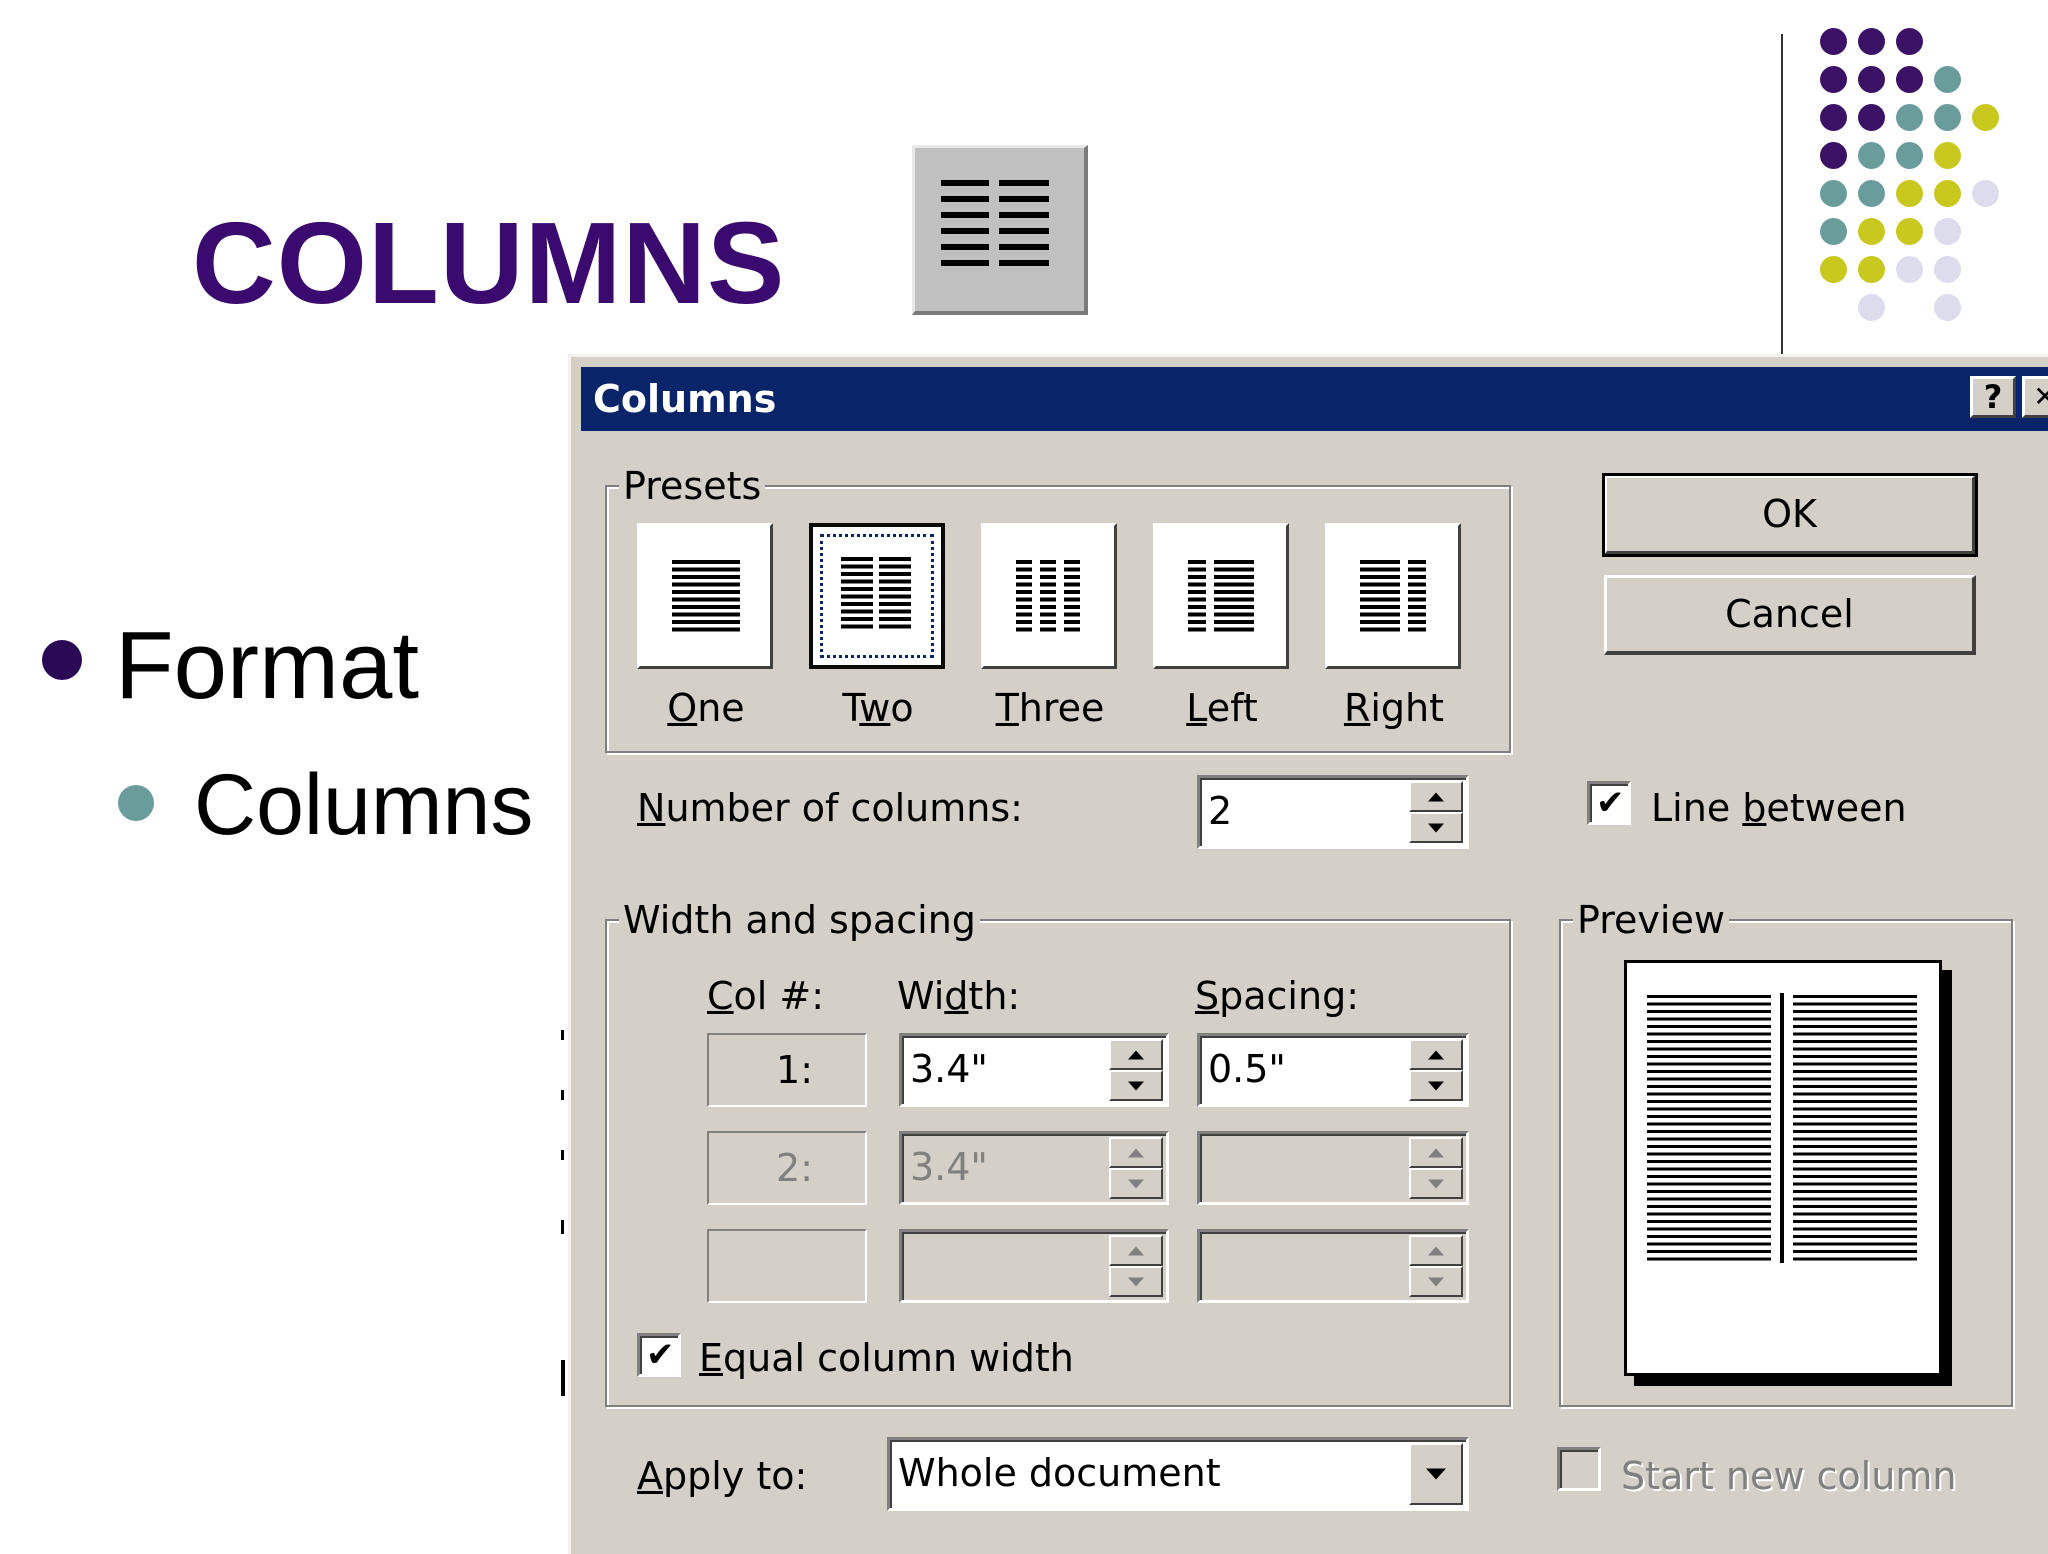 Image resolution: width=2048 pixels, height=1554 pixels. What do you see at coordinates (779, 996) in the screenshot?
I see `label-rest: ol #:` at bounding box center [779, 996].